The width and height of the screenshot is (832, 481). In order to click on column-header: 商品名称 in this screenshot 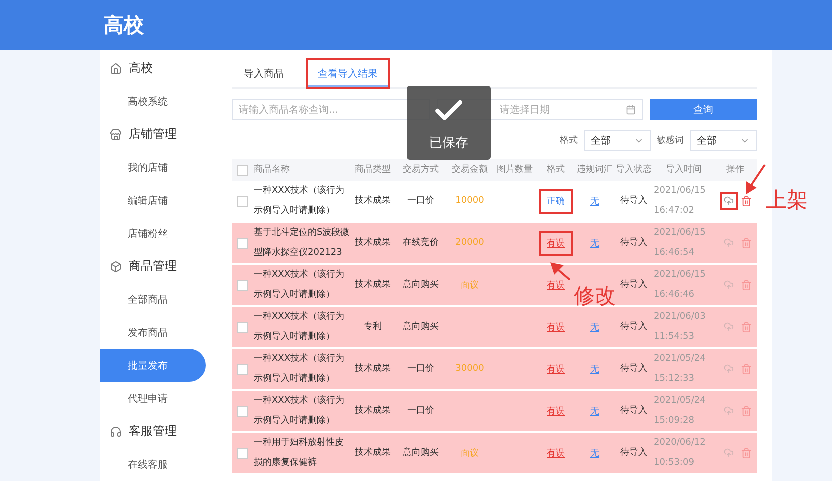, I will do `click(272, 170)`.